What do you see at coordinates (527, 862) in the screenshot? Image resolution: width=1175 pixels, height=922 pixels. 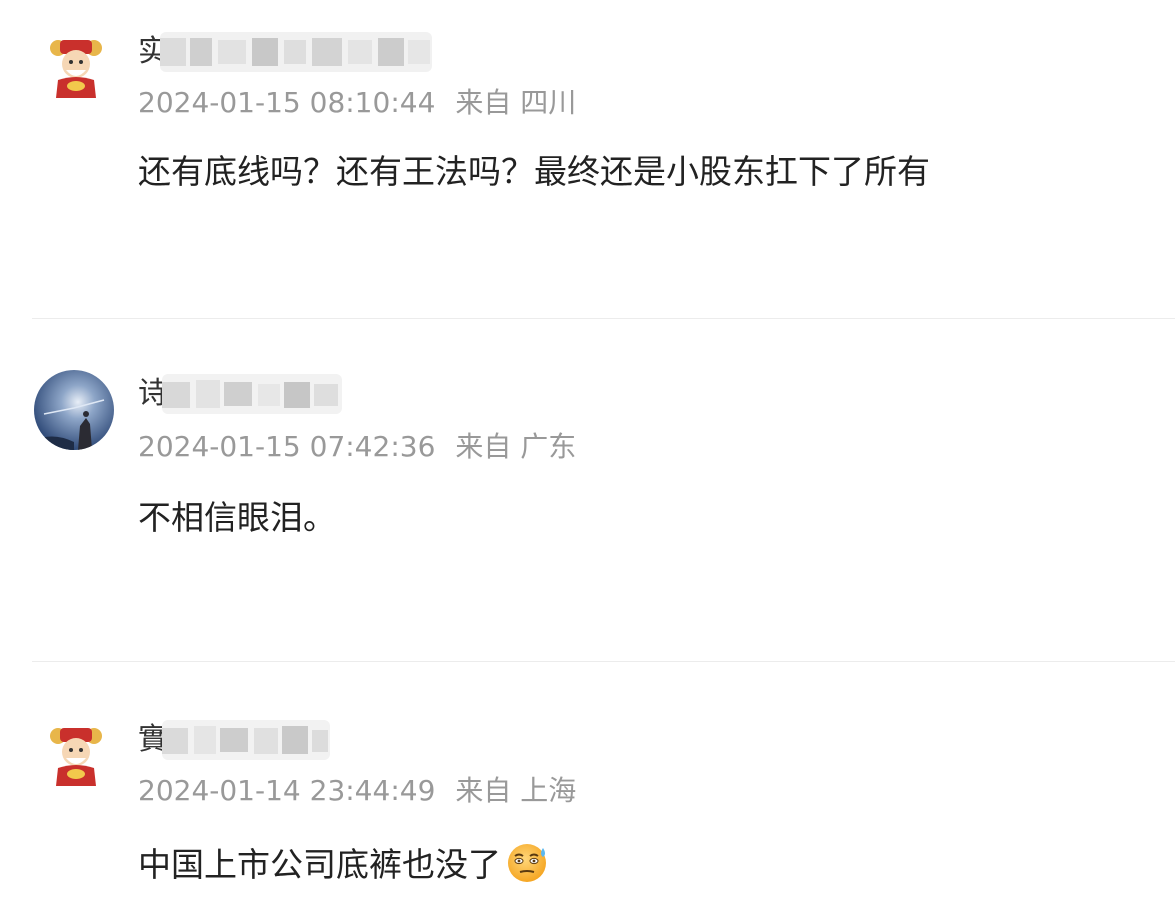 I see `sweat-smile-emoji-icon` at bounding box center [527, 862].